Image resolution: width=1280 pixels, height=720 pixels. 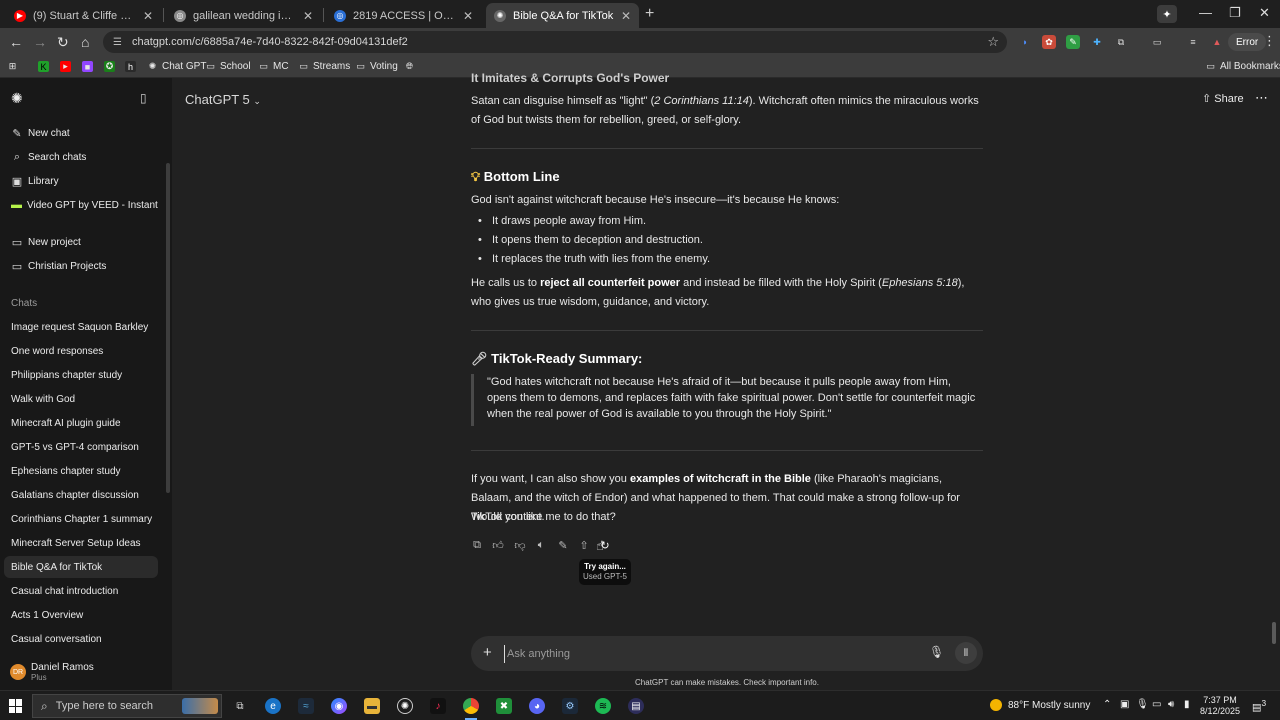 I want to click on battery-icon: ▮, so click(x=1187, y=704).